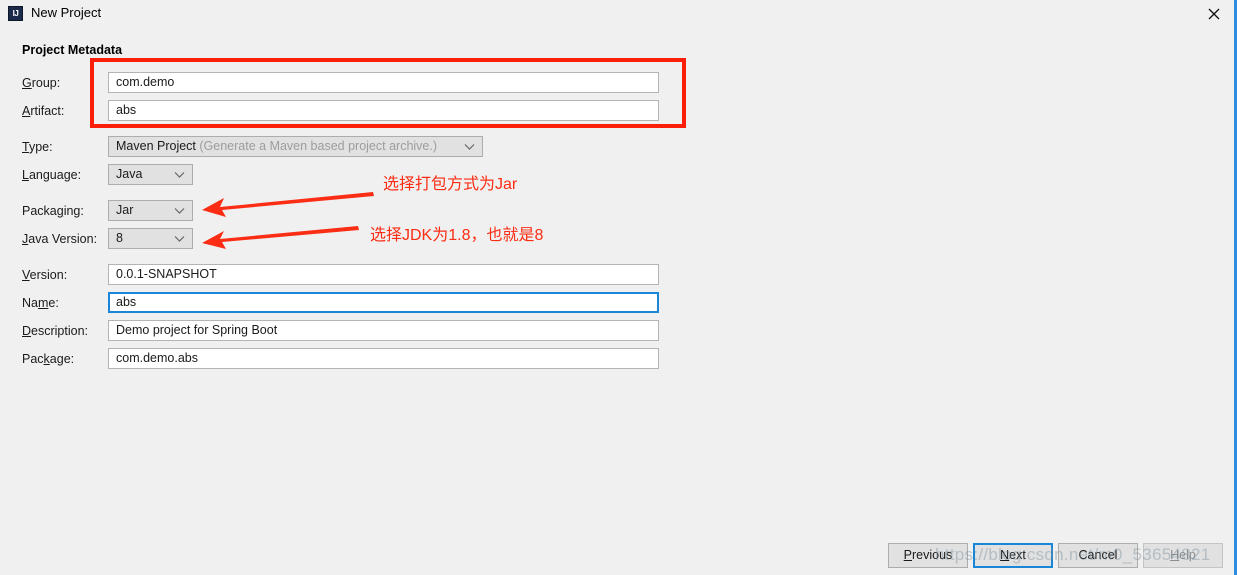 Image resolution: width=1237 pixels, height=575 pixels. What do you see at coordinates (1013, 555) in the screenshot?
I see `next-button: Next` at bounding box center [1013, 555].